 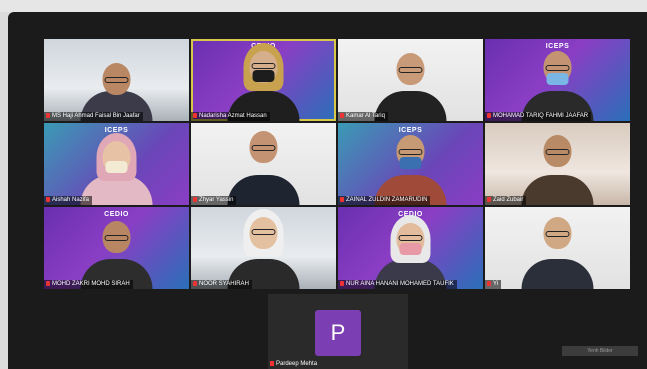 I want to click on participant-tile: Kamar Al Tariq, so click(x=410, y=80).